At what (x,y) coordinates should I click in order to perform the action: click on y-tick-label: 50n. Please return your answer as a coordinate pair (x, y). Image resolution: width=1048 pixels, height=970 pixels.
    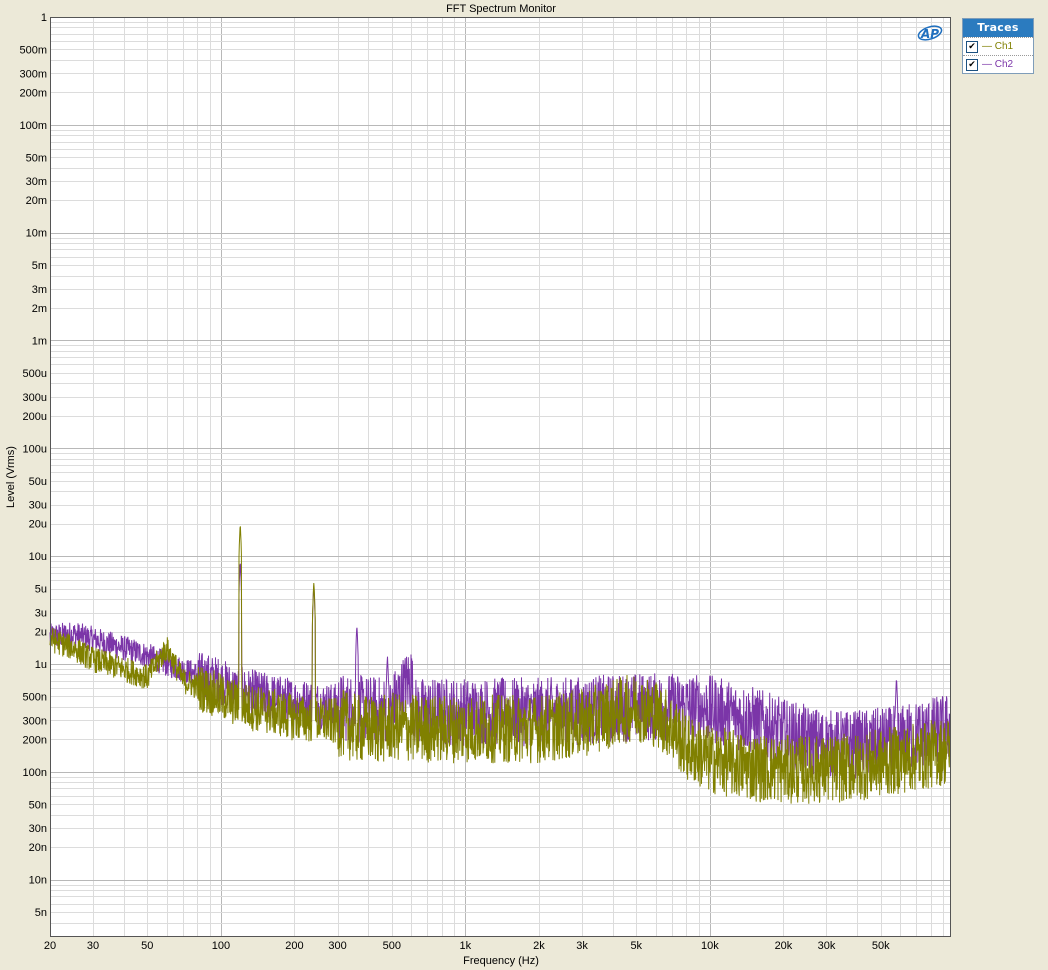
    Looking at the image, I should click on (38, 805).